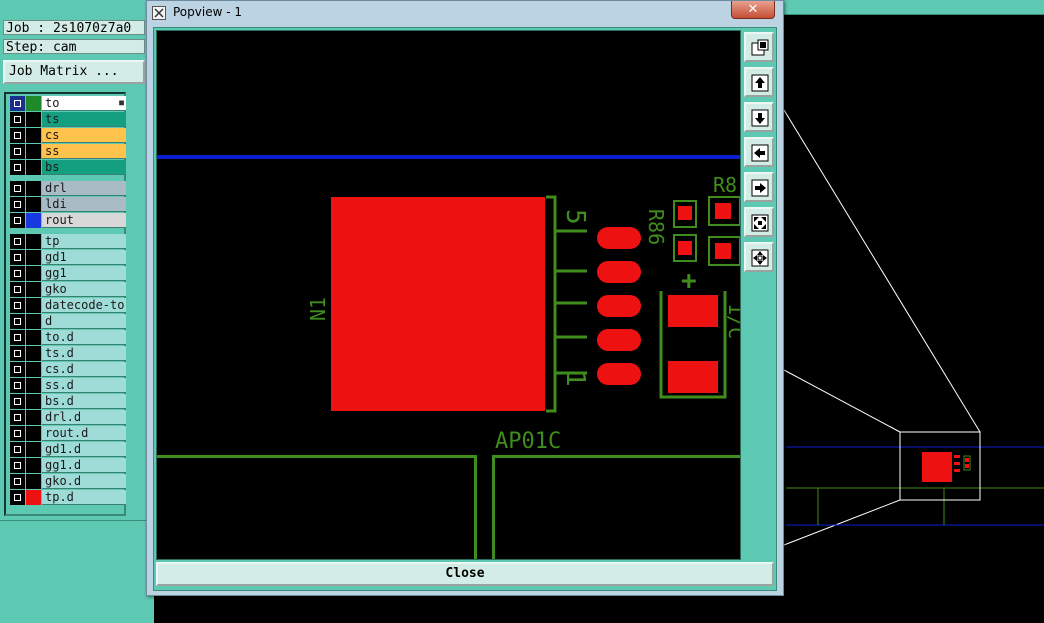 Image resolution: width=1044 pixels, height=623 pixels. I want to click on pan-right-button, so click(759, 187).